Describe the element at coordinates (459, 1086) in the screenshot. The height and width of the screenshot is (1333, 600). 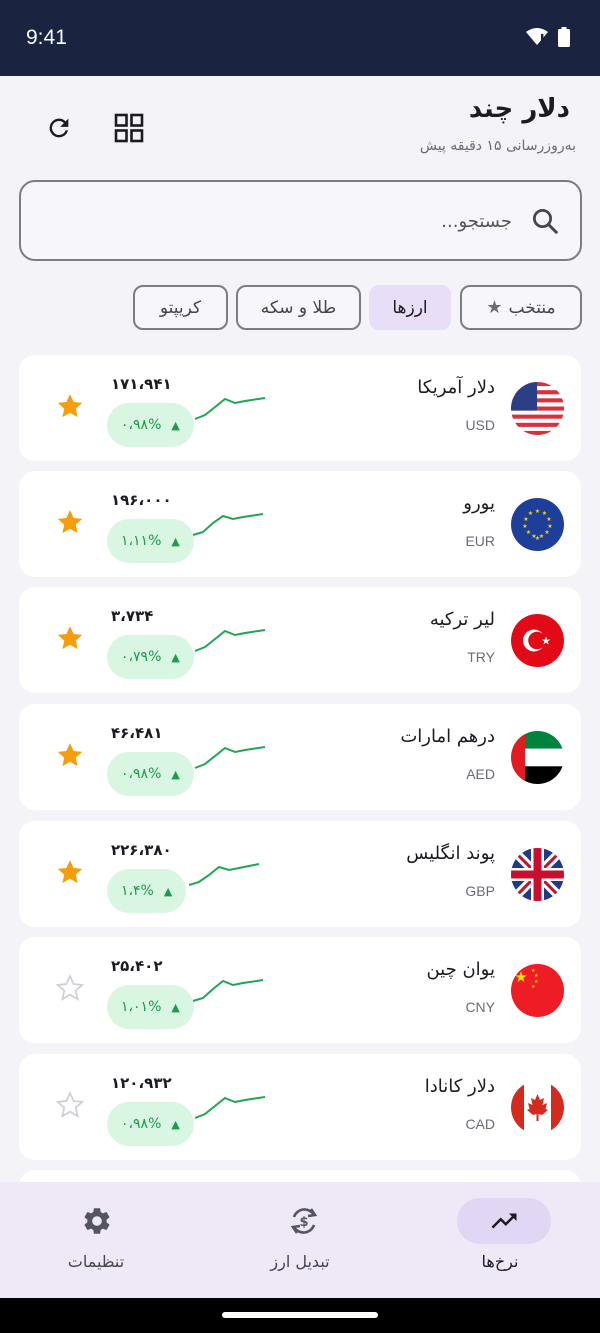
I see `currency-name: دلار کانادا` at that location.